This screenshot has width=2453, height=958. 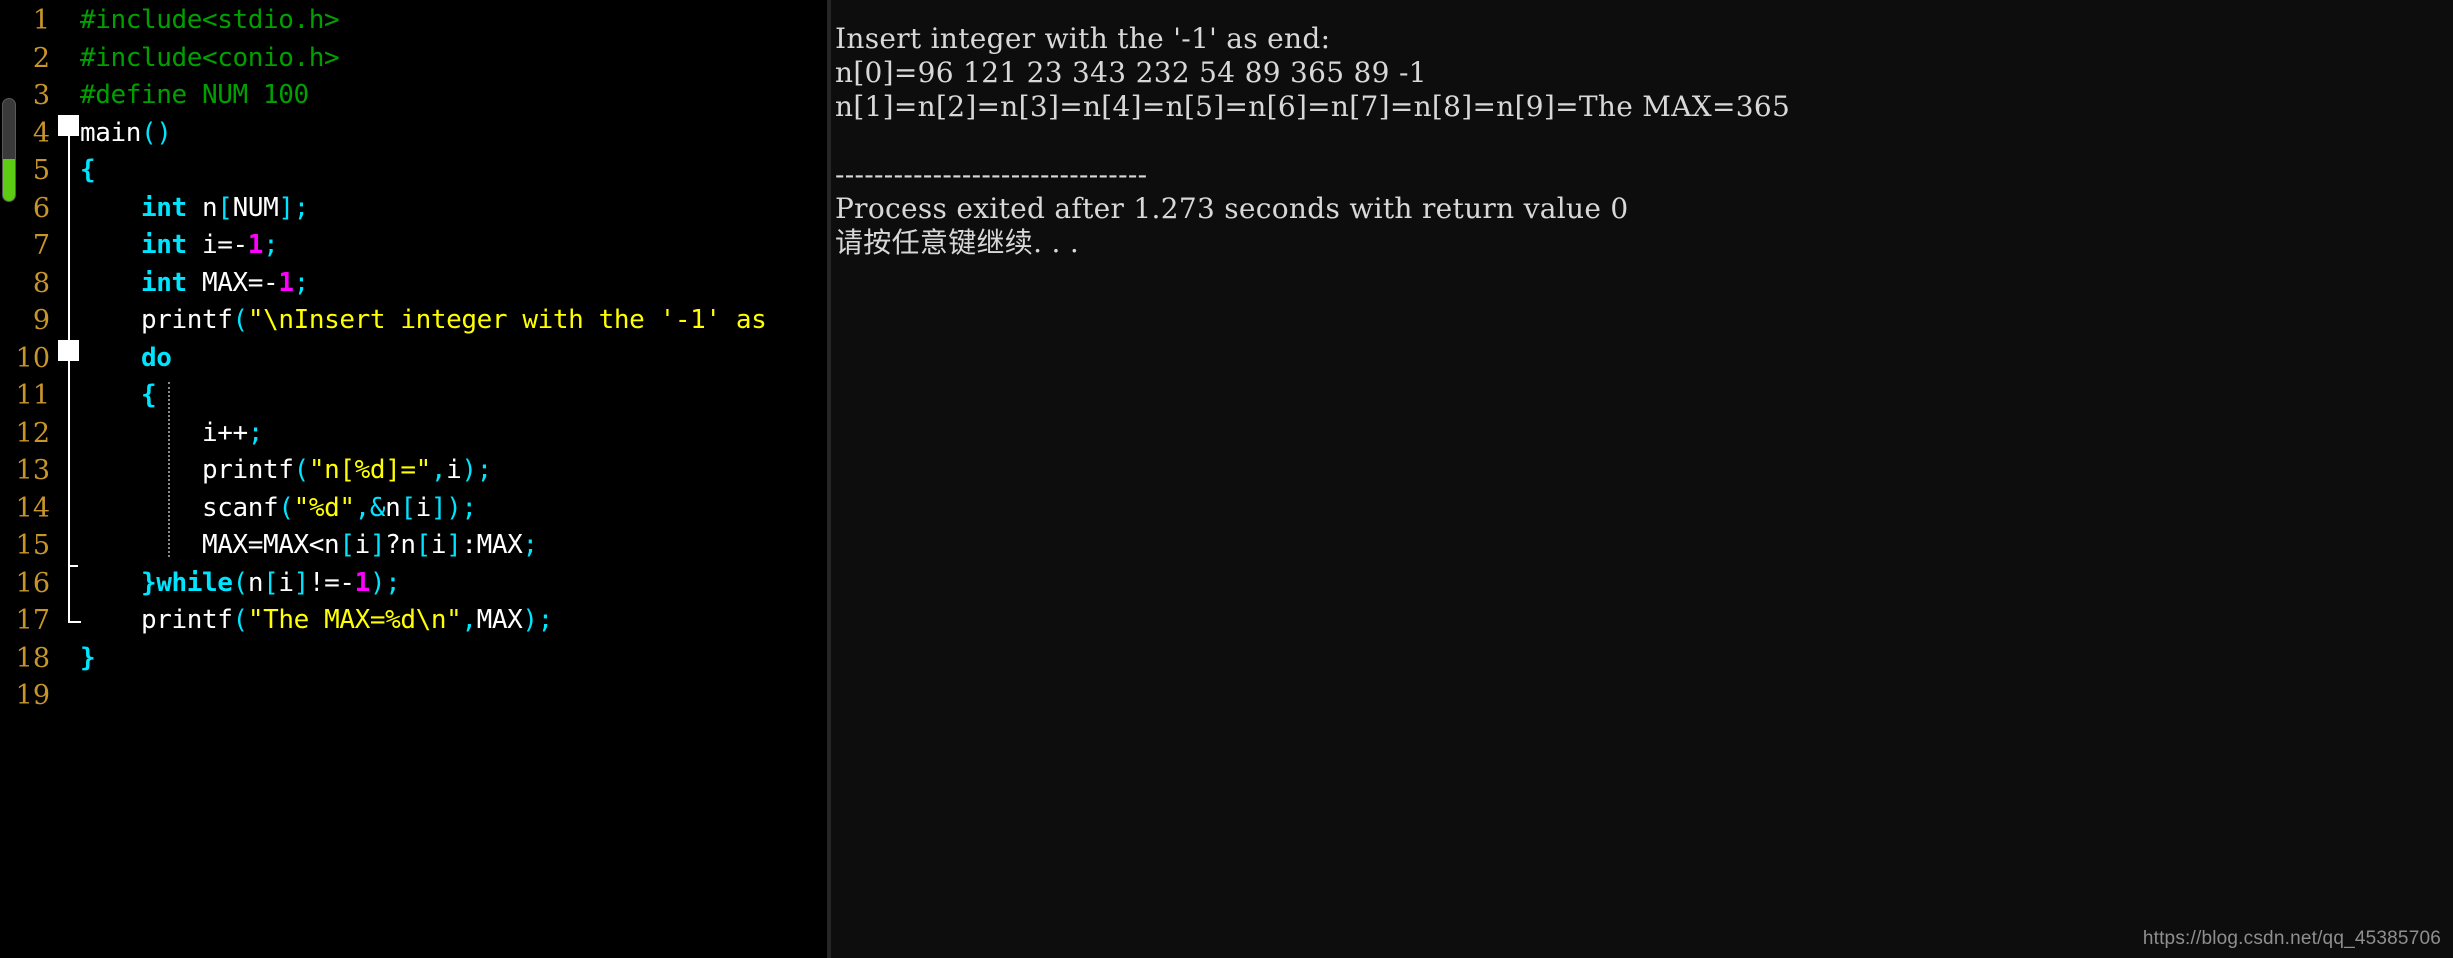 What do you see at coordinates (1131, 72) in the screenshot?
I see `console-line-2: n[0]=96 121 23 343 232 54 89 365 89 -1` at bounding box center [1131, 72].